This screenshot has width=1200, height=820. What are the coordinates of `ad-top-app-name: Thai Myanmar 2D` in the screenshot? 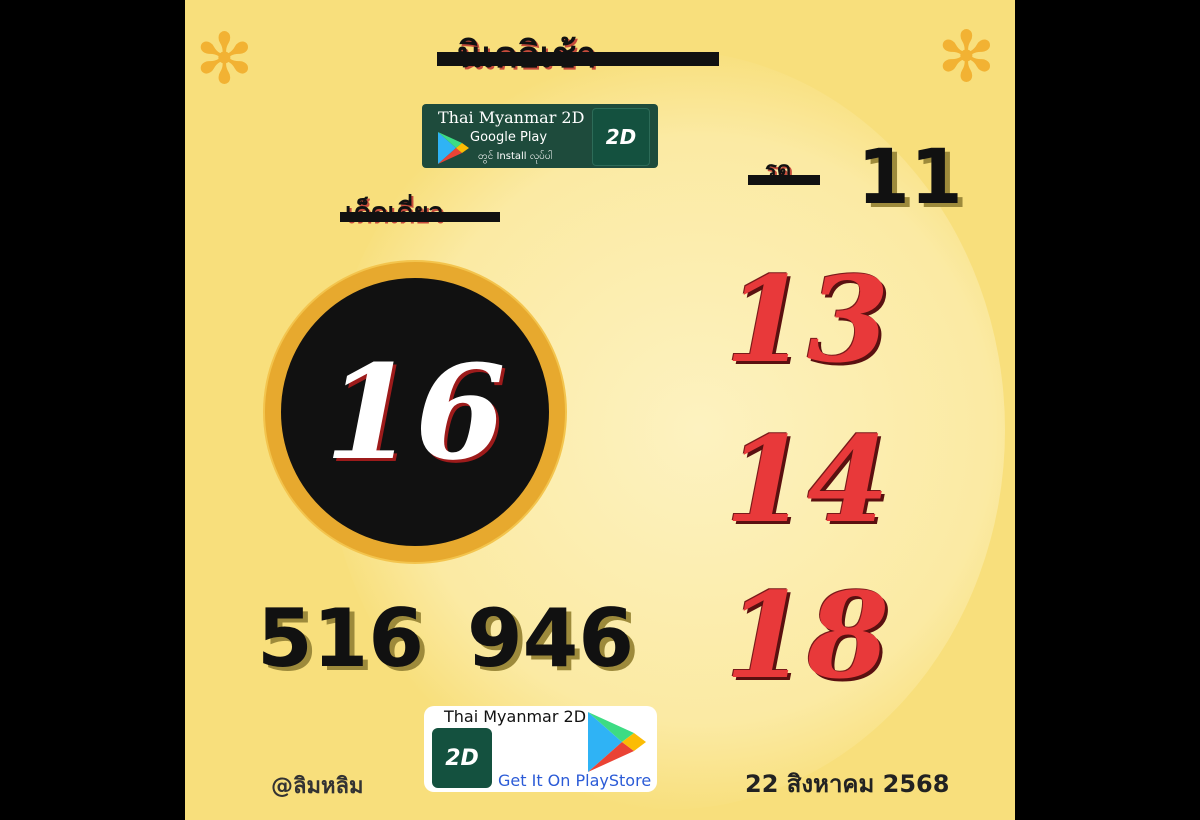 It's located at (511, 117).